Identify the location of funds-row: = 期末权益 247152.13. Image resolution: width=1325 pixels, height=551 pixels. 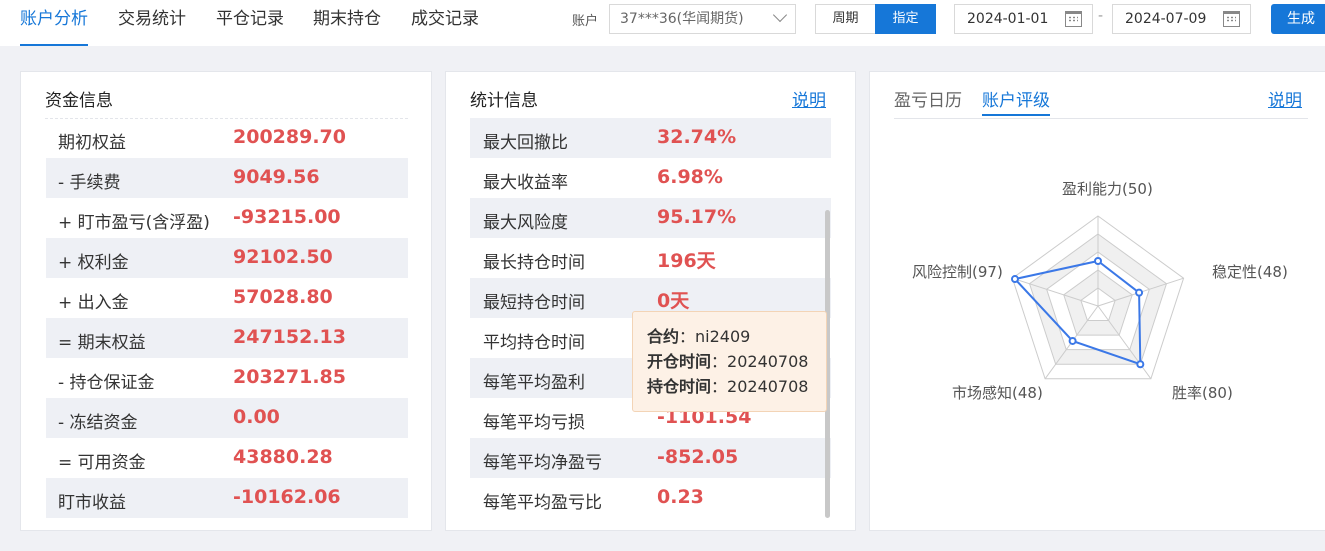
(227, 338).